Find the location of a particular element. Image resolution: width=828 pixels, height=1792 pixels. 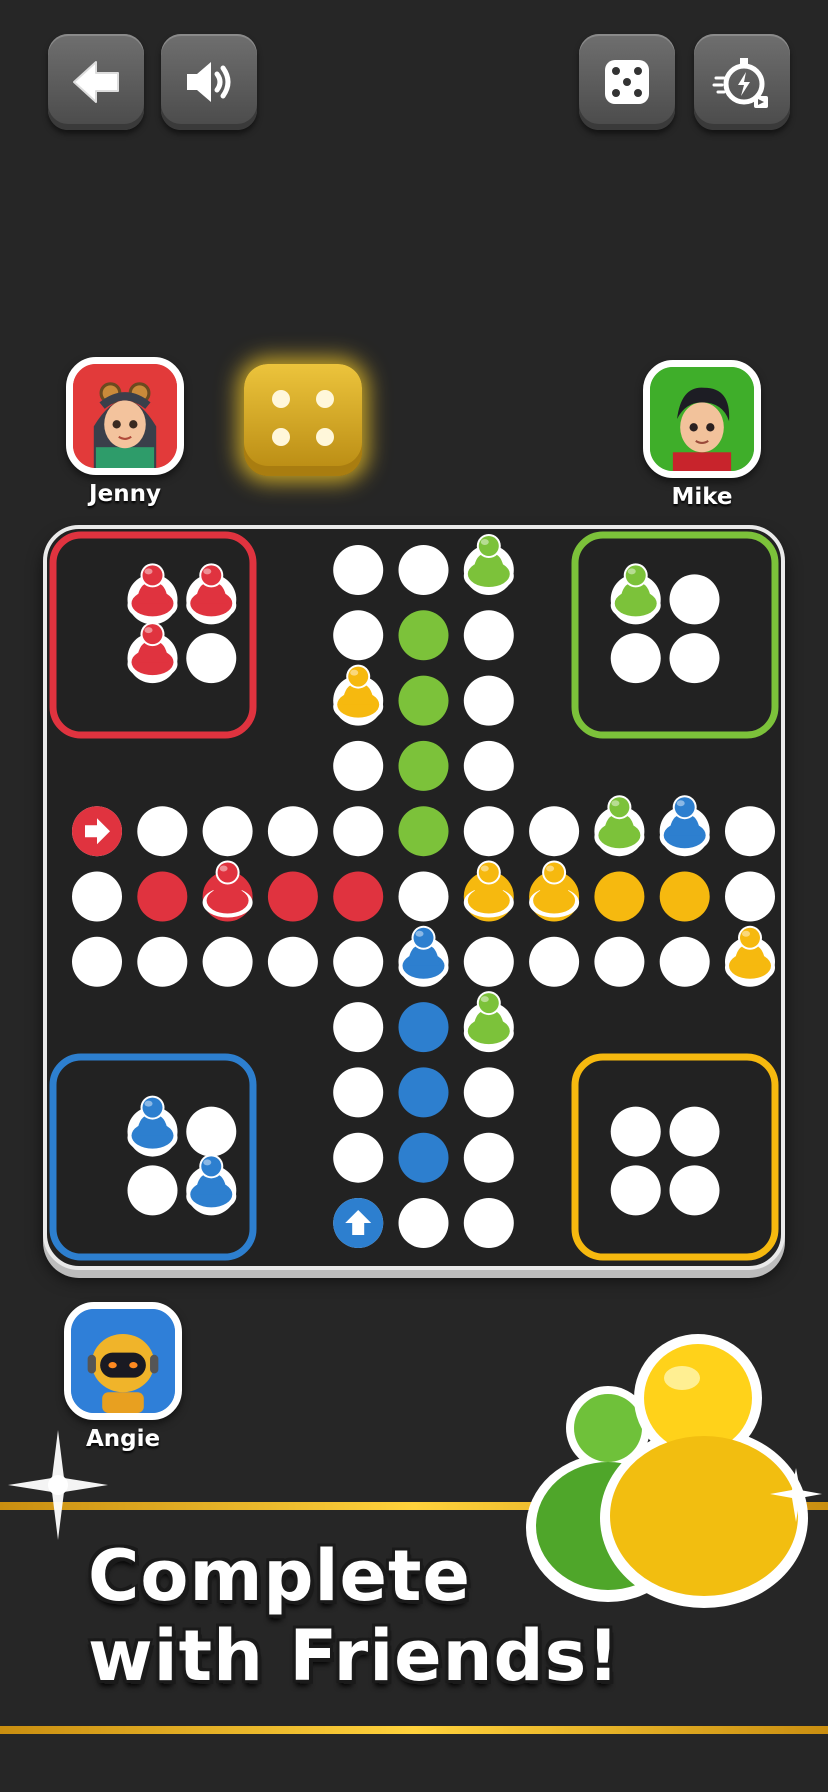

player-name: Mike is located at coordinates (702, 497).